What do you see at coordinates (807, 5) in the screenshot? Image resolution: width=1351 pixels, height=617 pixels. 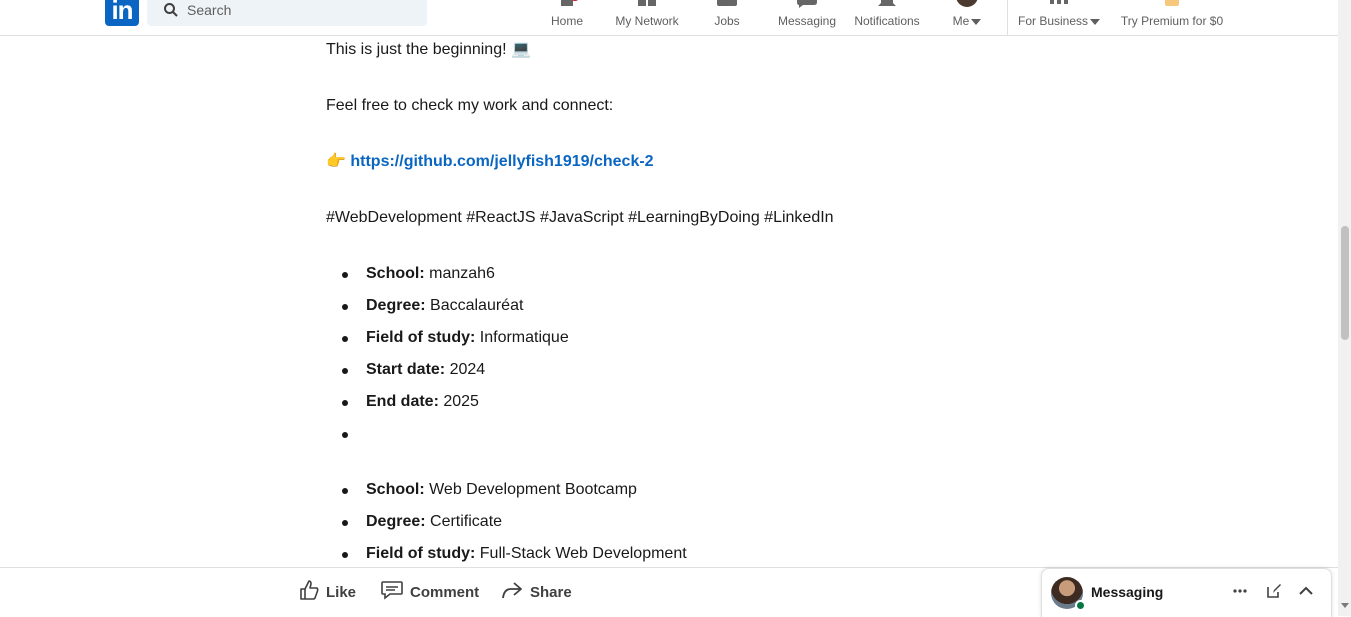 I see `messaging-icon` at bounding box center [807, 5].